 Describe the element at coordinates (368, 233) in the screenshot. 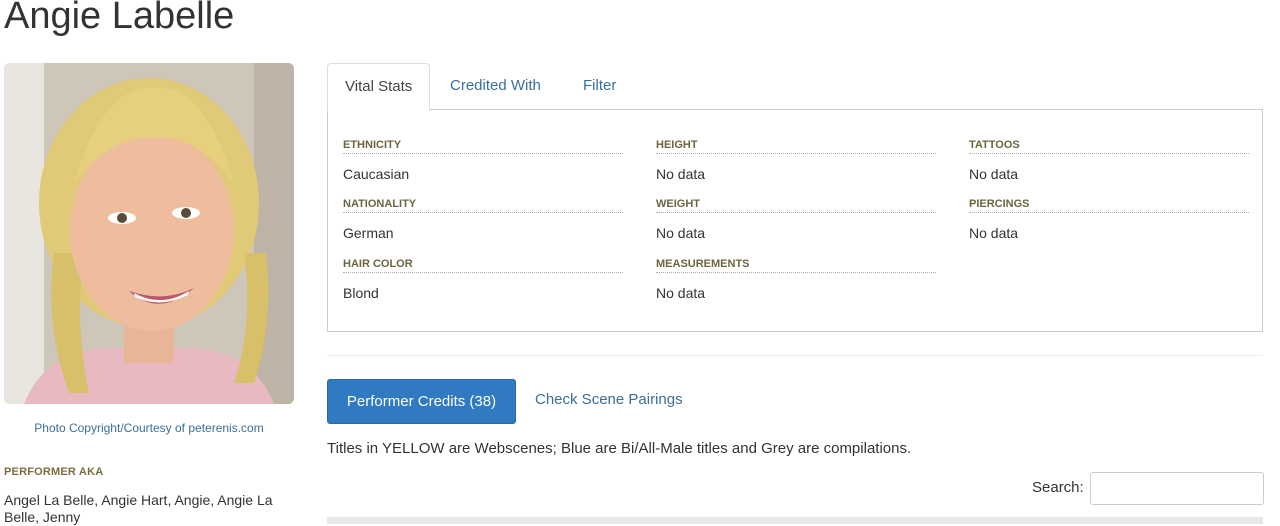

I see `stat-value: German` at that location.